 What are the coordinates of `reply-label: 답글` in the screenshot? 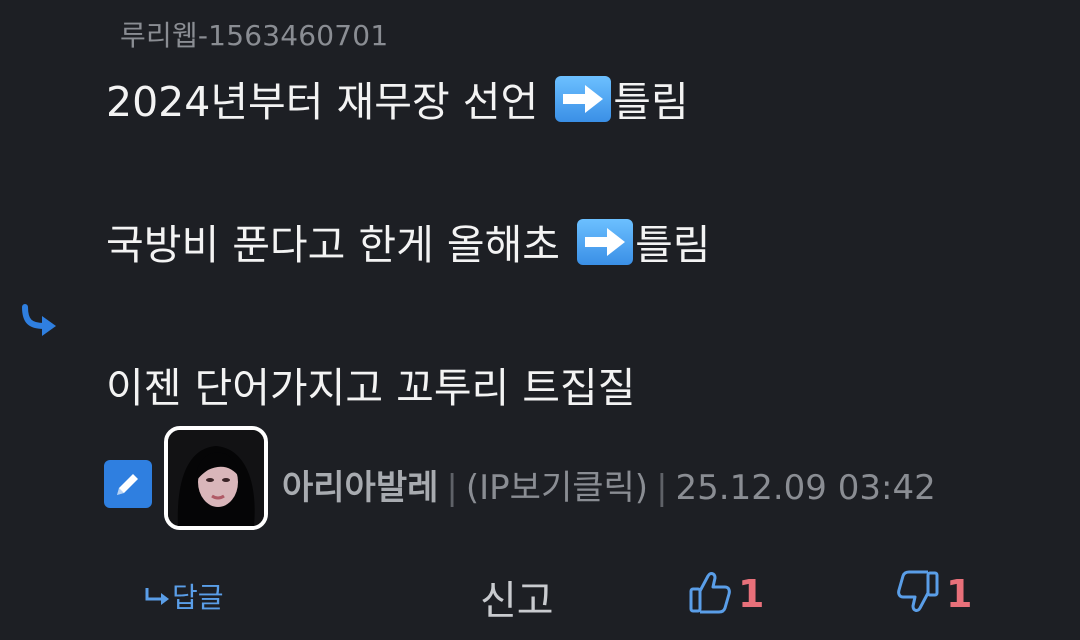 It's located at (198, 597).